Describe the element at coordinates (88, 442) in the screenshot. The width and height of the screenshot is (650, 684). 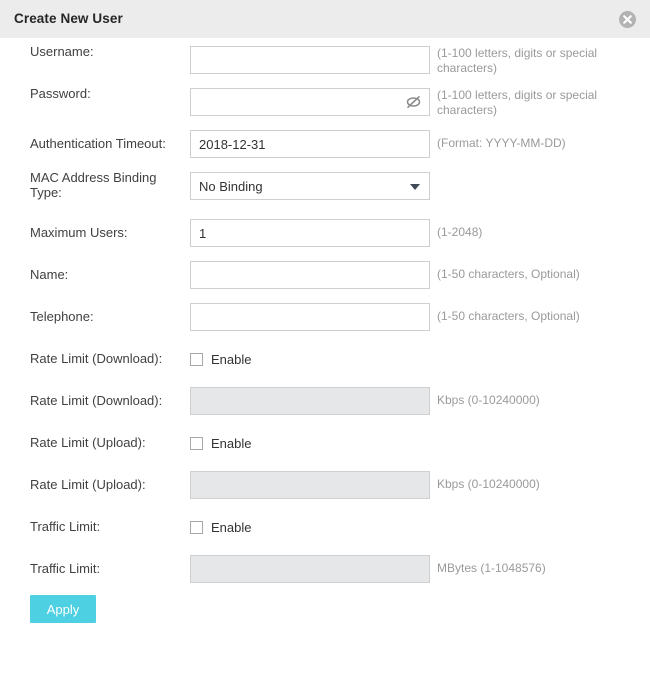
I see `label-rate-limit-upload-enable: Rate Limit (Upload):` at that location.